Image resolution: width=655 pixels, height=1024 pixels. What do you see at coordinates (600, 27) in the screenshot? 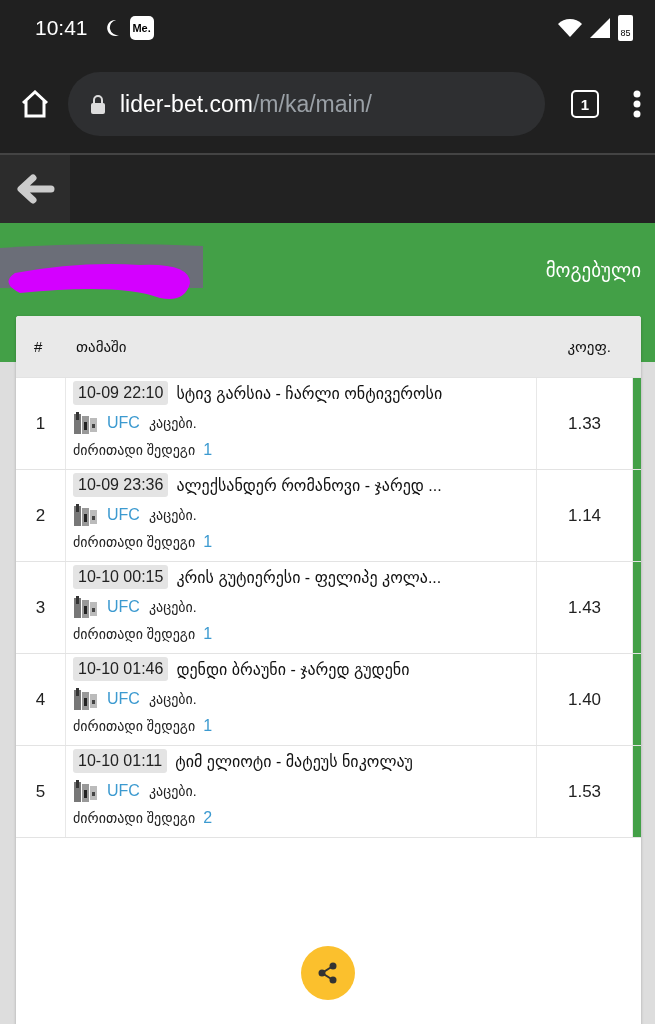
I see `signal-icon` at bounding box center [600, 27].